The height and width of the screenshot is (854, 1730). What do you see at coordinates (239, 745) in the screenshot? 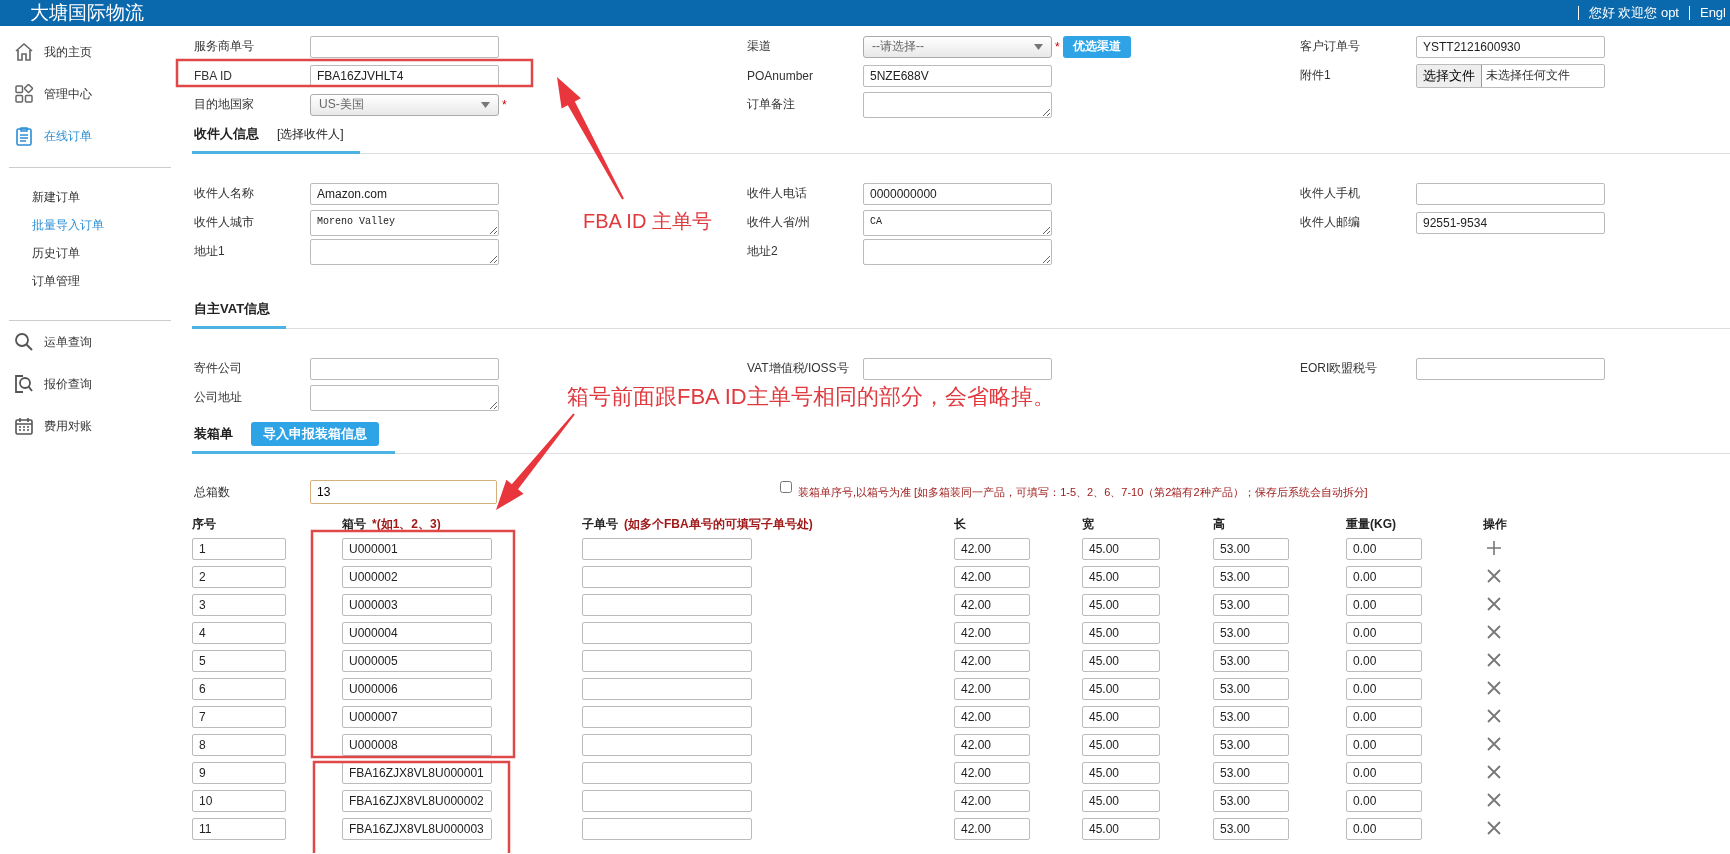
I see `input-field: 8` at bounding box center [239, 745].